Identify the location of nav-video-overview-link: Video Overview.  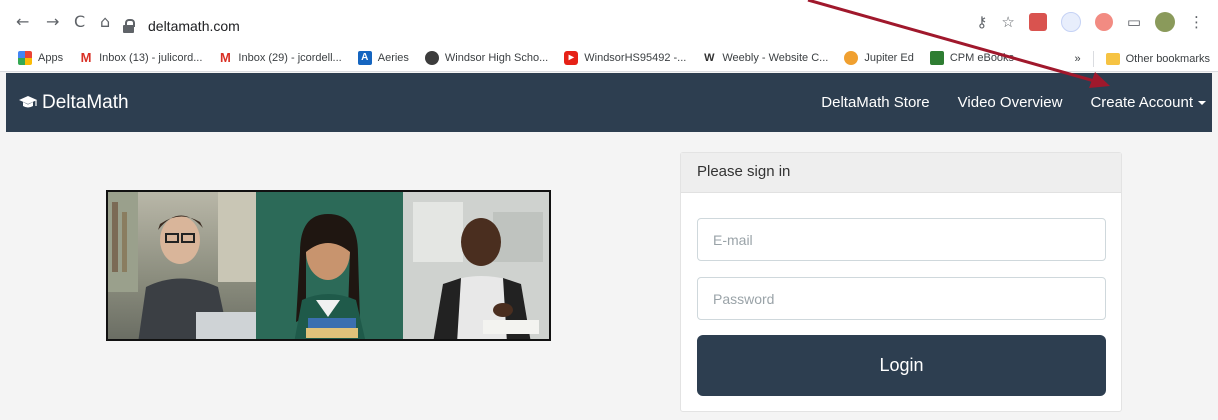
(1010, 102).